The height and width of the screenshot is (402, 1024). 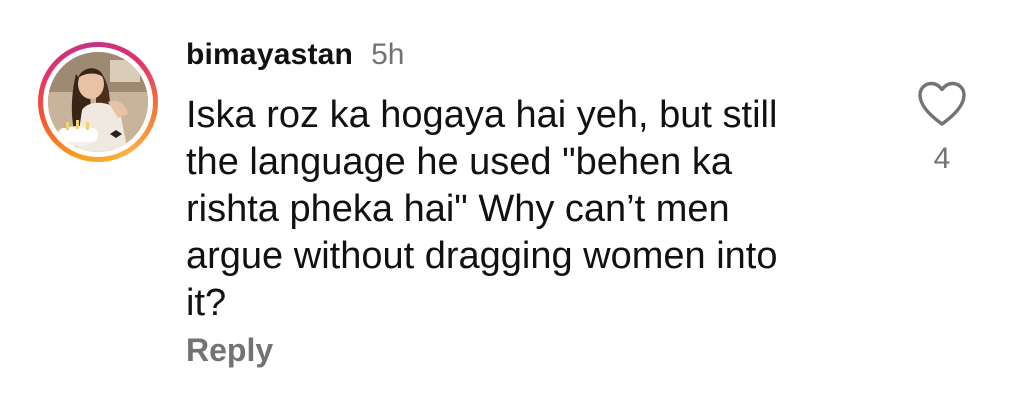 I want to click on avatar-story-ring, so click(x=98, y=102).